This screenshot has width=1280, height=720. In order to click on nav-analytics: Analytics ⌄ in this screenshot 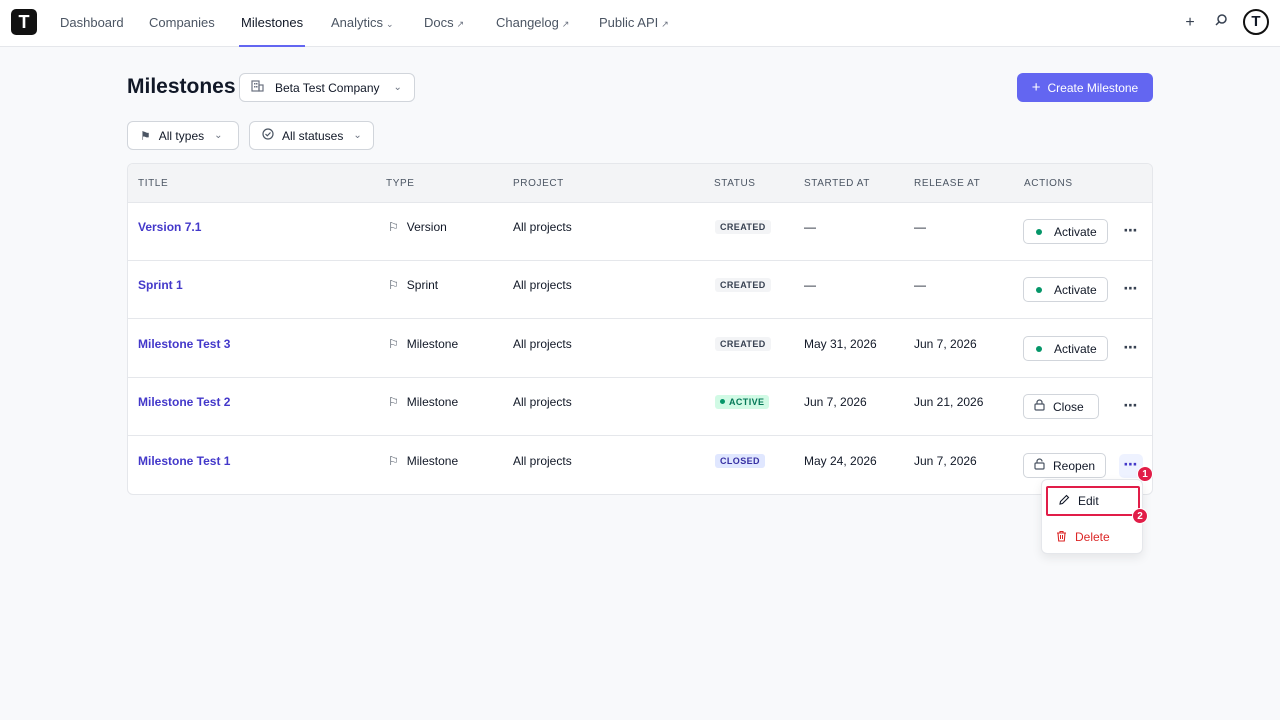, I will do `click(362, 23)`.